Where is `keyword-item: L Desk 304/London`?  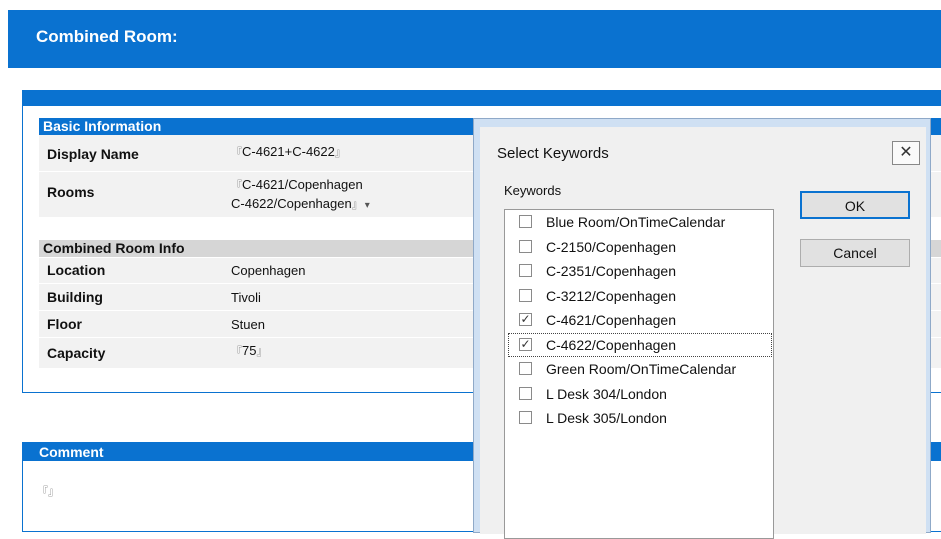
keyword-item: L Desk 304/London is located at coordinates (640, 394).